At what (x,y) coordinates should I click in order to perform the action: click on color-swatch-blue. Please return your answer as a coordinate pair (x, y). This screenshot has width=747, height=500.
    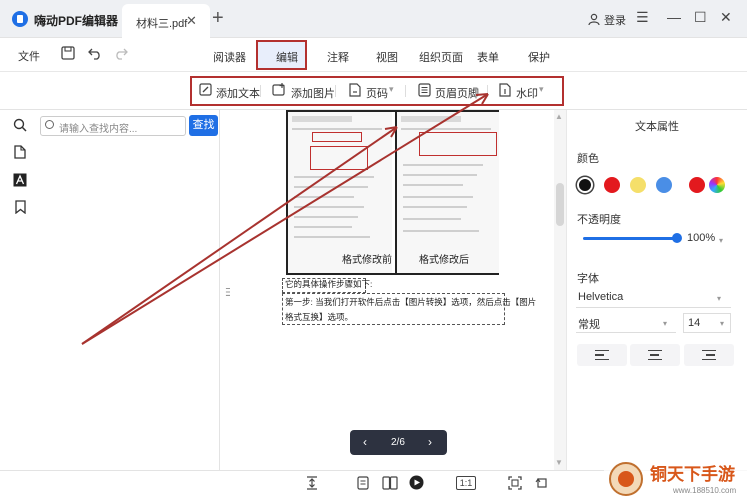
    Looking at the image, I should click on (664, 185).